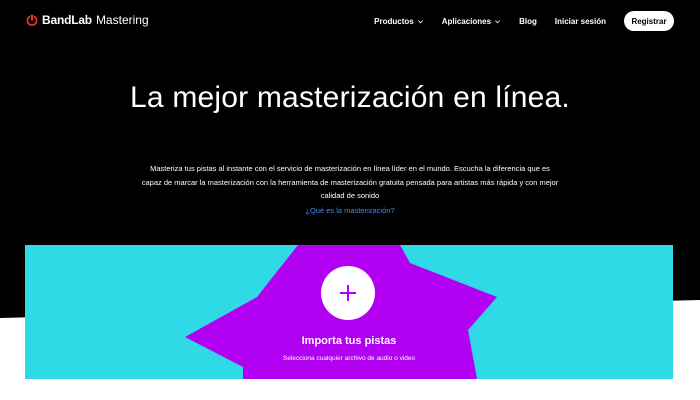  What do you see at coordinates (649, 21) in the screenshot?
I see `register-button: Registrar` at bounding box center [649, 21].